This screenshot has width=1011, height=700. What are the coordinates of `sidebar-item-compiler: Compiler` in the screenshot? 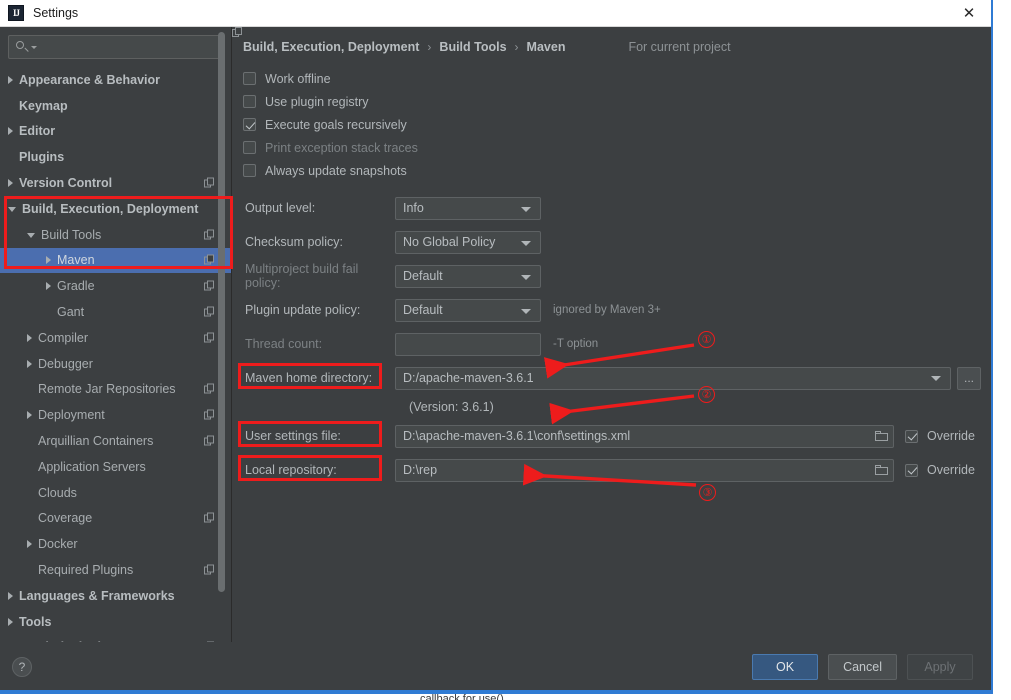 It's located at (115, 338).